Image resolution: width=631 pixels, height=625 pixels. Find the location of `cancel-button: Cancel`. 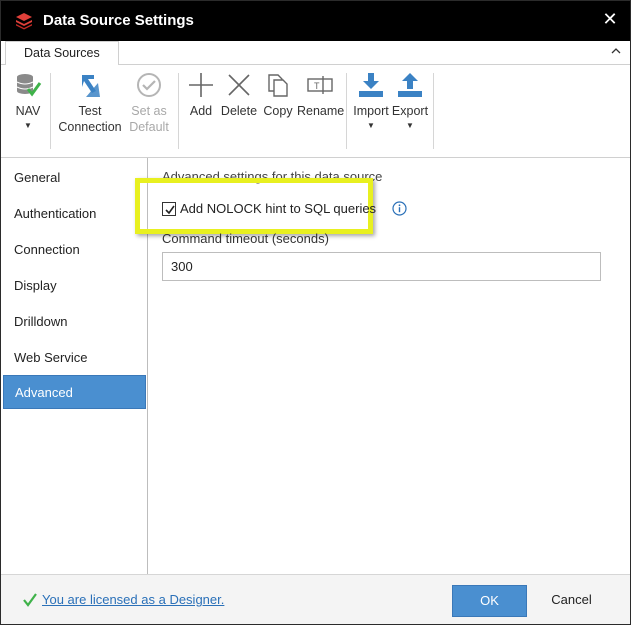

cancel-button: Cancel is located at coordinates (571, 601).